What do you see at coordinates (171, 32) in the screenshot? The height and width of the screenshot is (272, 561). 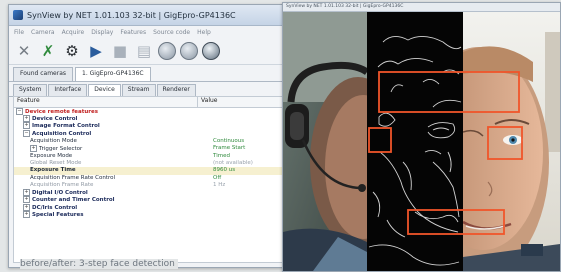 I see `menu-source-code: Source code` at bounding box center [171, 32].